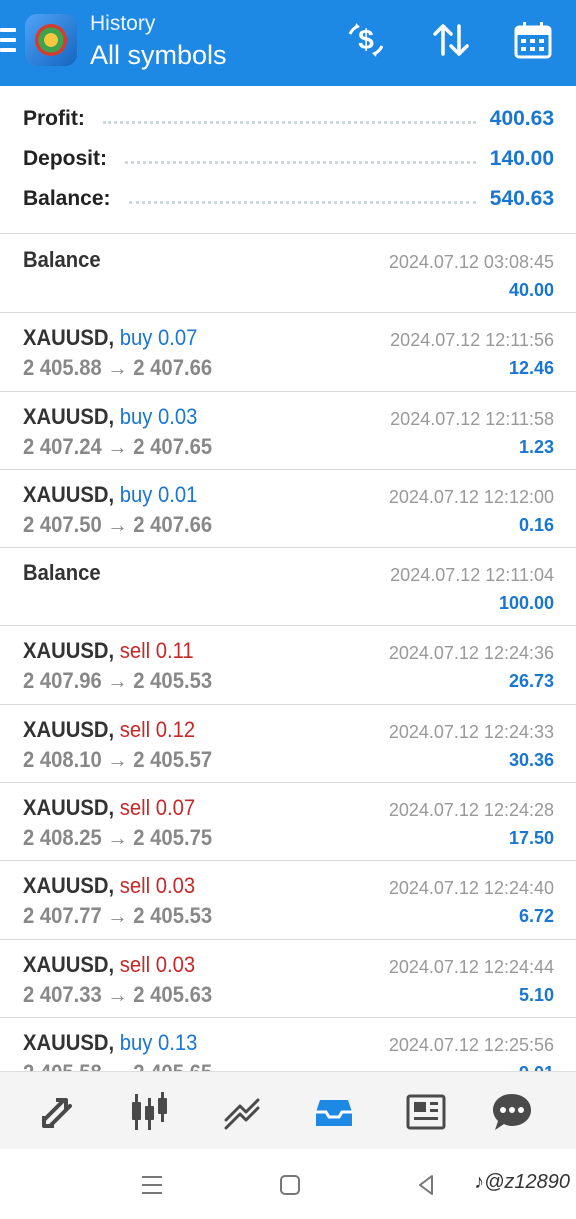  I want to click on deal-symbol: XAUUSD, buy 0.03, so click(110, 417).